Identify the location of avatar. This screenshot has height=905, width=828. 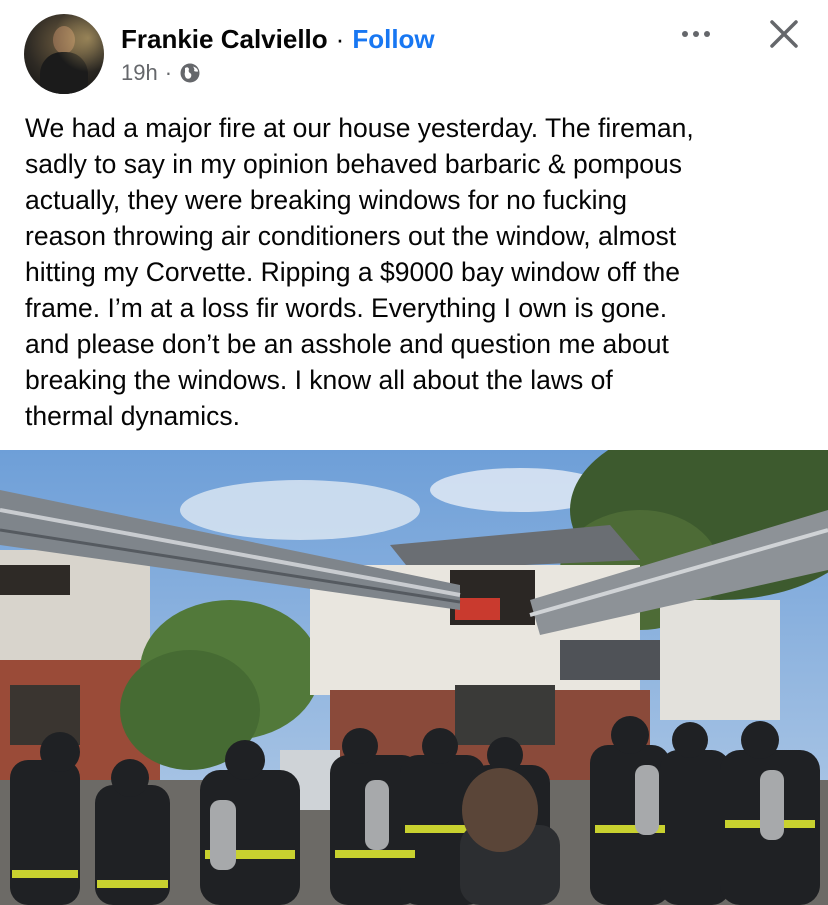
(64, 54).